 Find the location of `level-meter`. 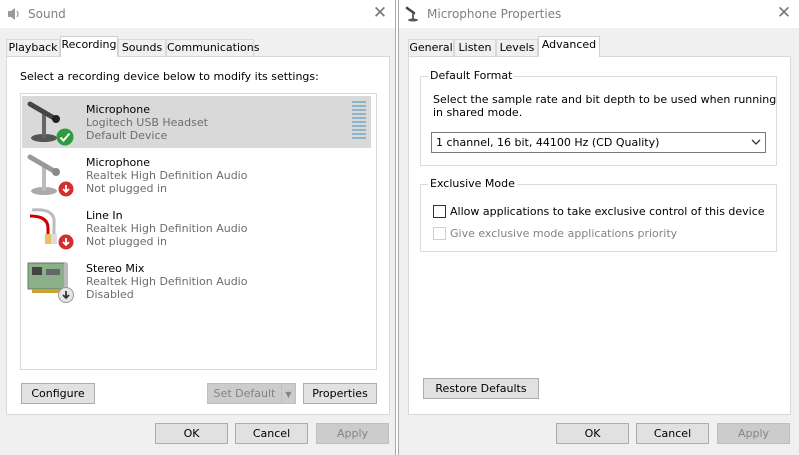

level-meter is located at coordinates (359, 121).